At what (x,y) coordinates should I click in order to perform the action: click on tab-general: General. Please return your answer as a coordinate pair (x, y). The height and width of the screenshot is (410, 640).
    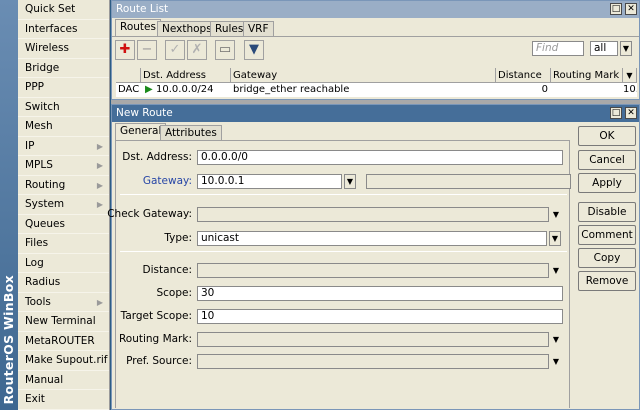
    Looking at the image, I should click on (141, 131).